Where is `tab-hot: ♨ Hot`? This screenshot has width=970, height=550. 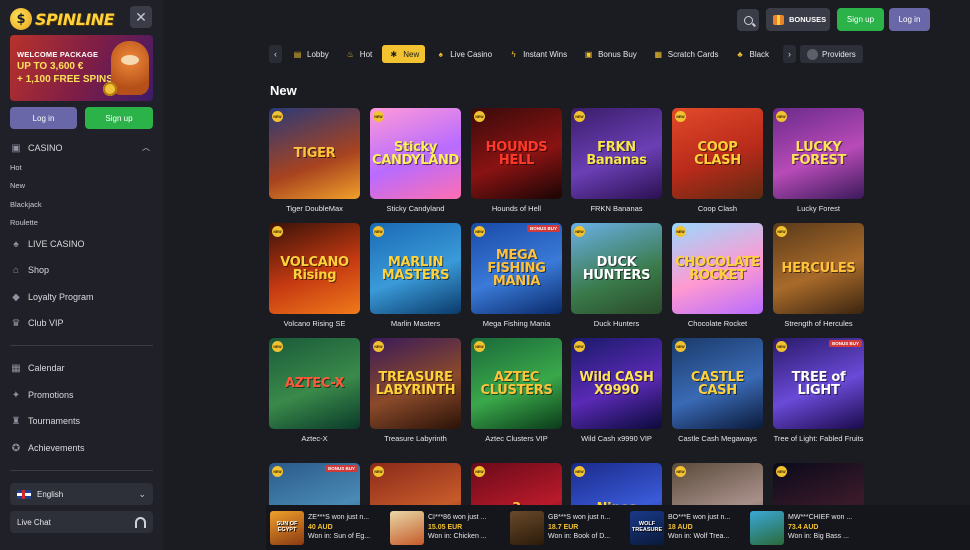 tab-hot: ♨ Hot is located at coordinates (358, 54).